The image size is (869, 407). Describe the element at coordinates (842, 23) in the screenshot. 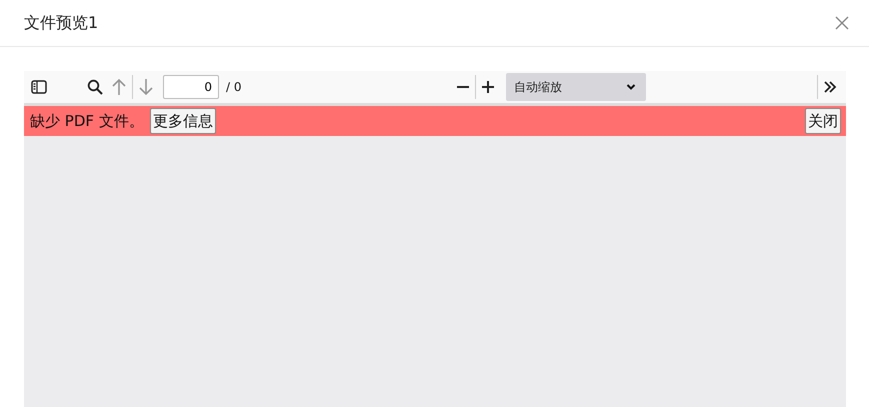

I see `close-icon` at that location.